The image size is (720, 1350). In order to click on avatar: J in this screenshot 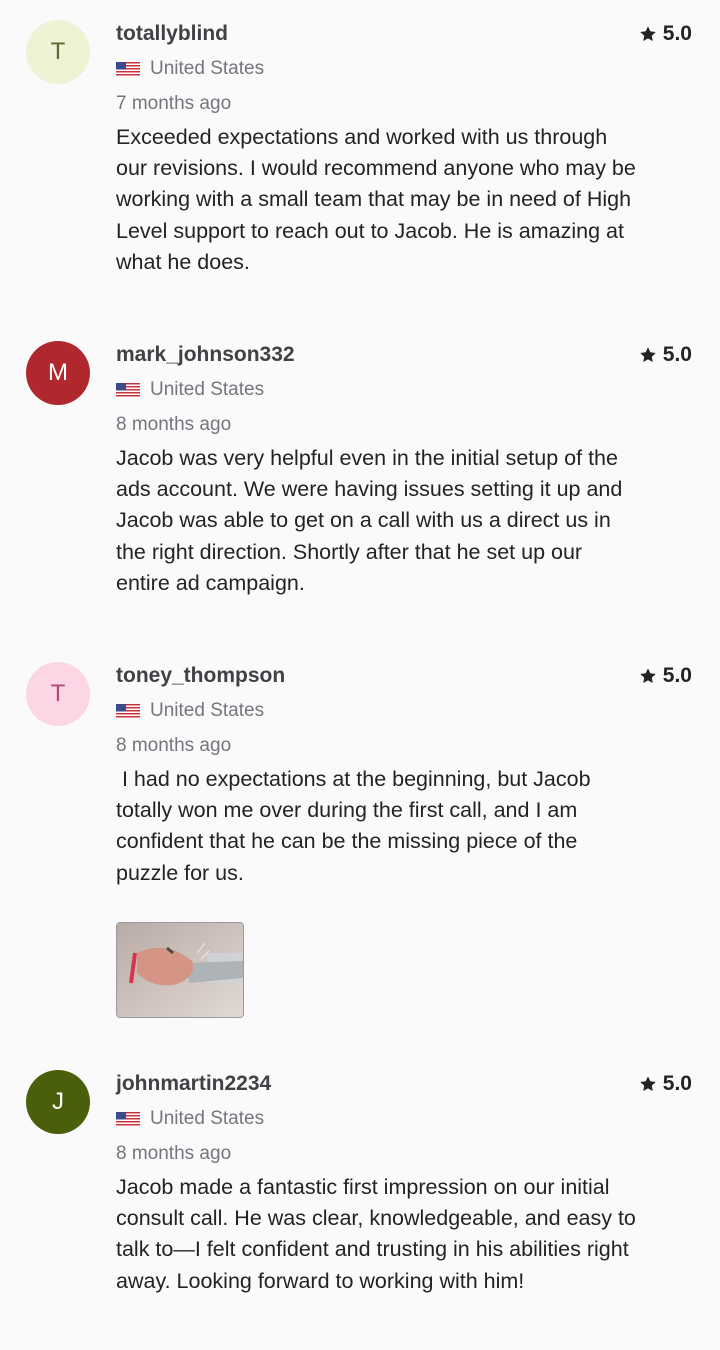, I will do `click(58, 1102)`.